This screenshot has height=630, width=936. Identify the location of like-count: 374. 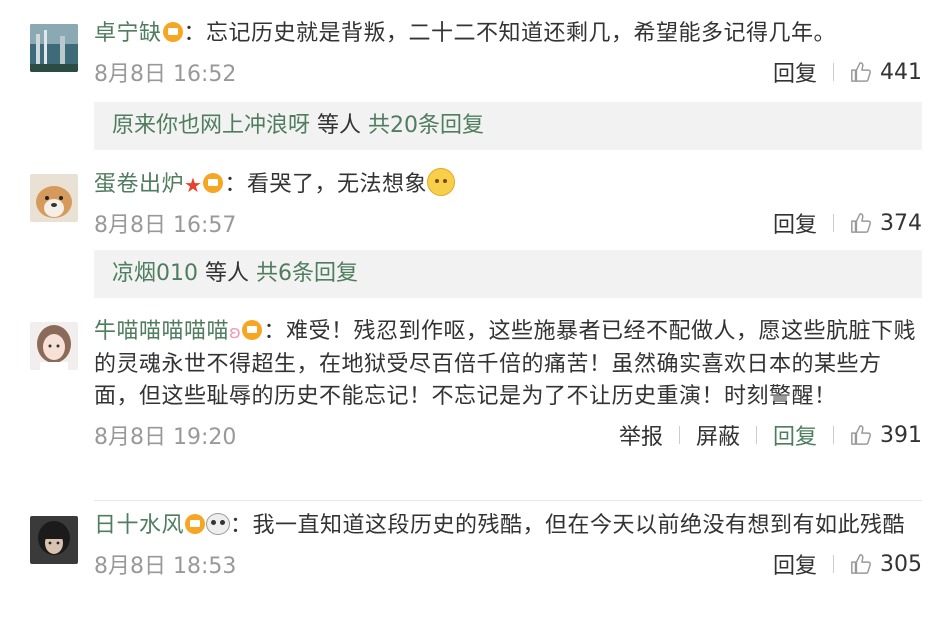
(901, 223).